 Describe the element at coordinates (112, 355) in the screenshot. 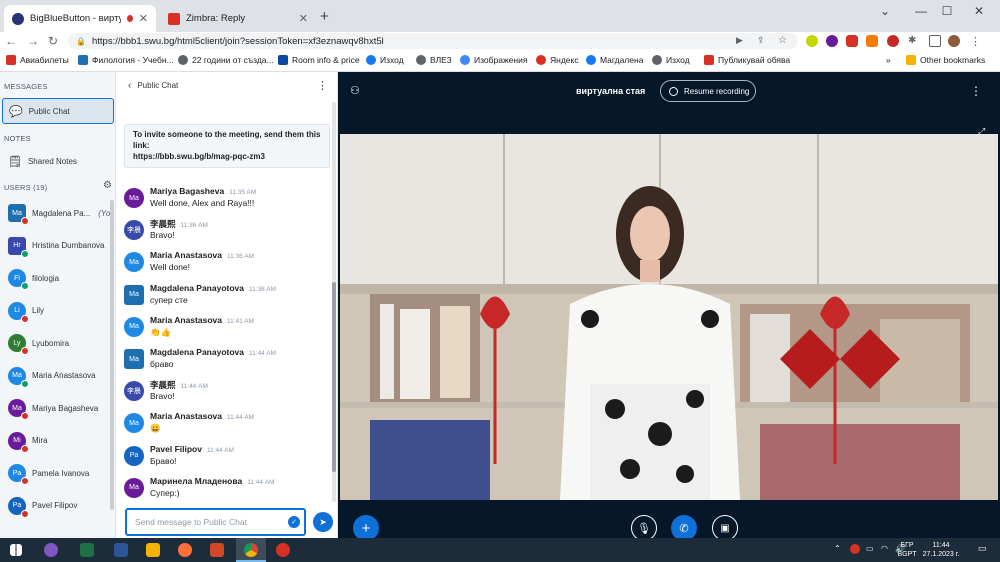

I see `user-list-scrollbar` at that location.